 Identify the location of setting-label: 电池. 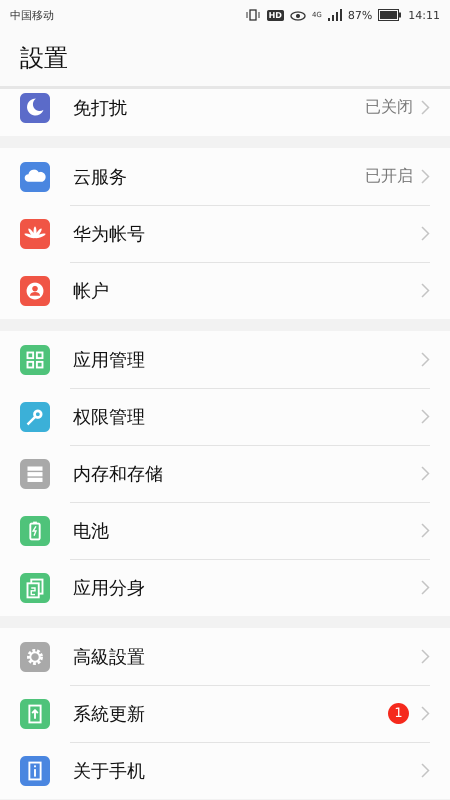
(247, 530).